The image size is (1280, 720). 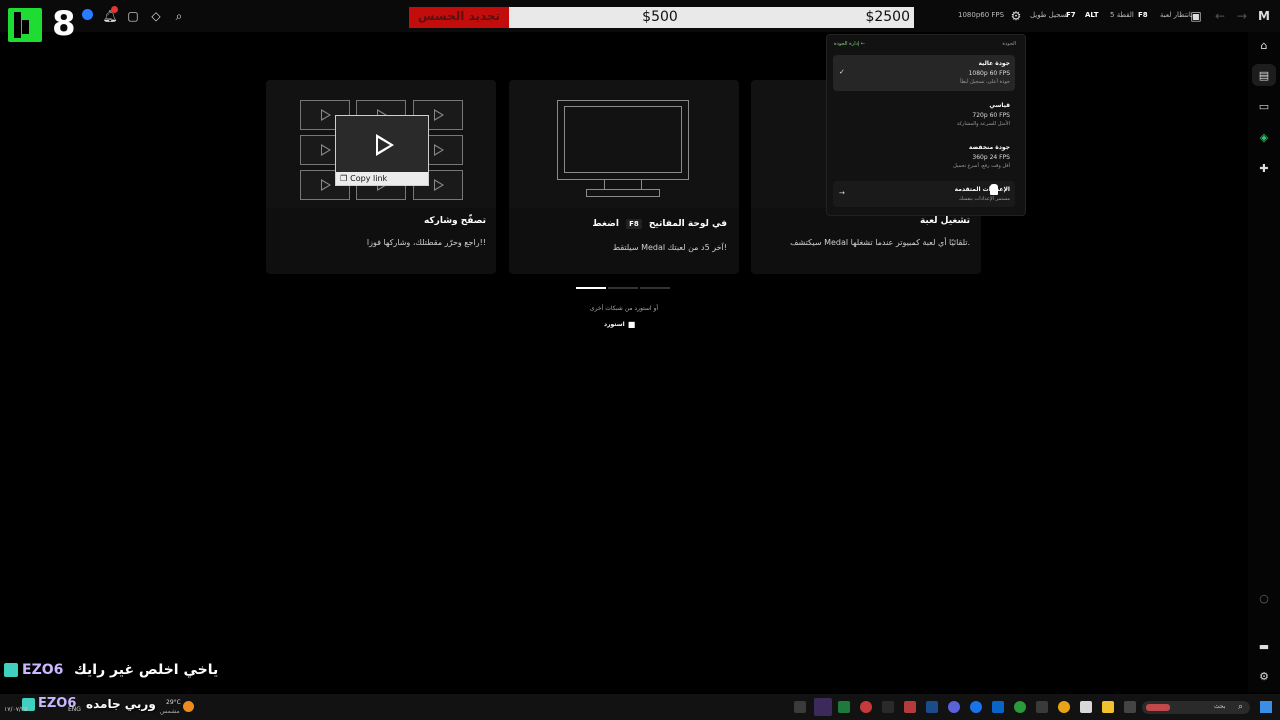 I want to click on option-title: الإعدادات المتقدمة, so click(x=982, y=189).